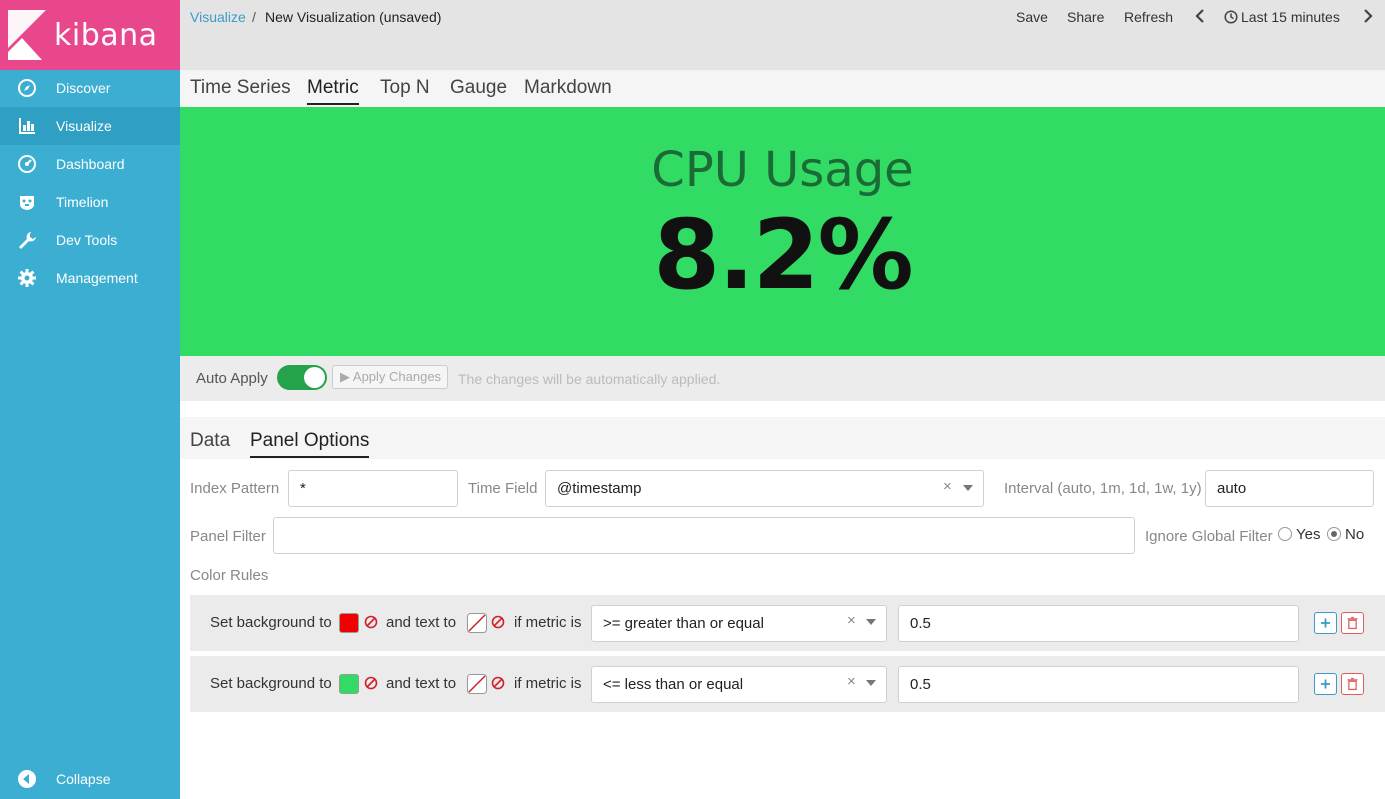 This screenshot has height=799, width=1385. What do you see at coordinates (1308, 534) in the screenshot?
I see `yes-label: Yes` at bounding box center [1308, 534].